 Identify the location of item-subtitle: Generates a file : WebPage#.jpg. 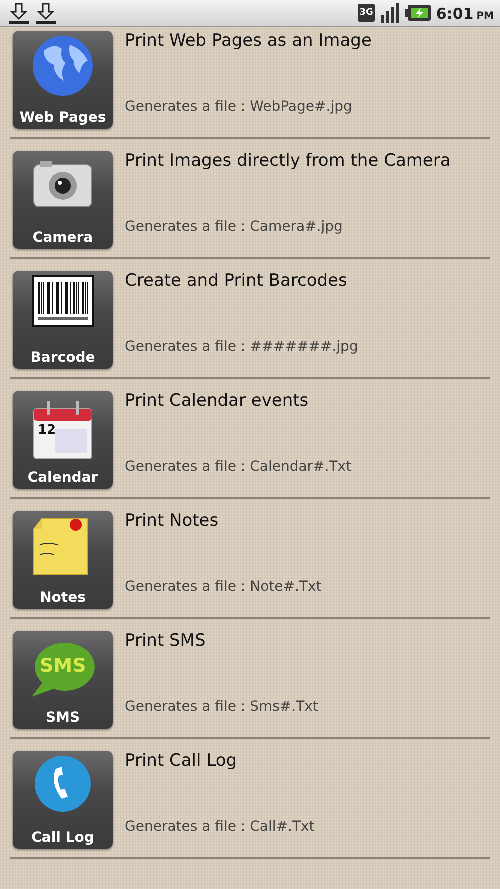
(239, 107).